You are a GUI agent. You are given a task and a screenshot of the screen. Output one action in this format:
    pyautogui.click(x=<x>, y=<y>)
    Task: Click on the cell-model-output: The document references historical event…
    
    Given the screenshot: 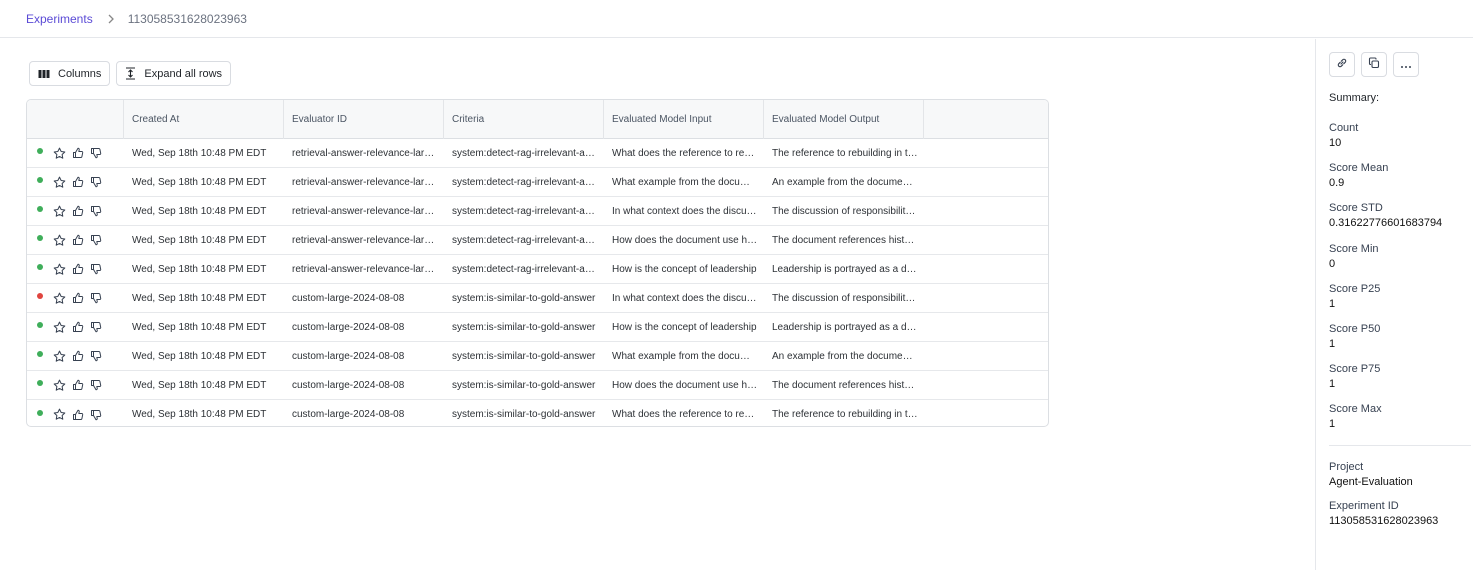 What is the action you would take?
    pyautogui.click(x=848, y=385)
    